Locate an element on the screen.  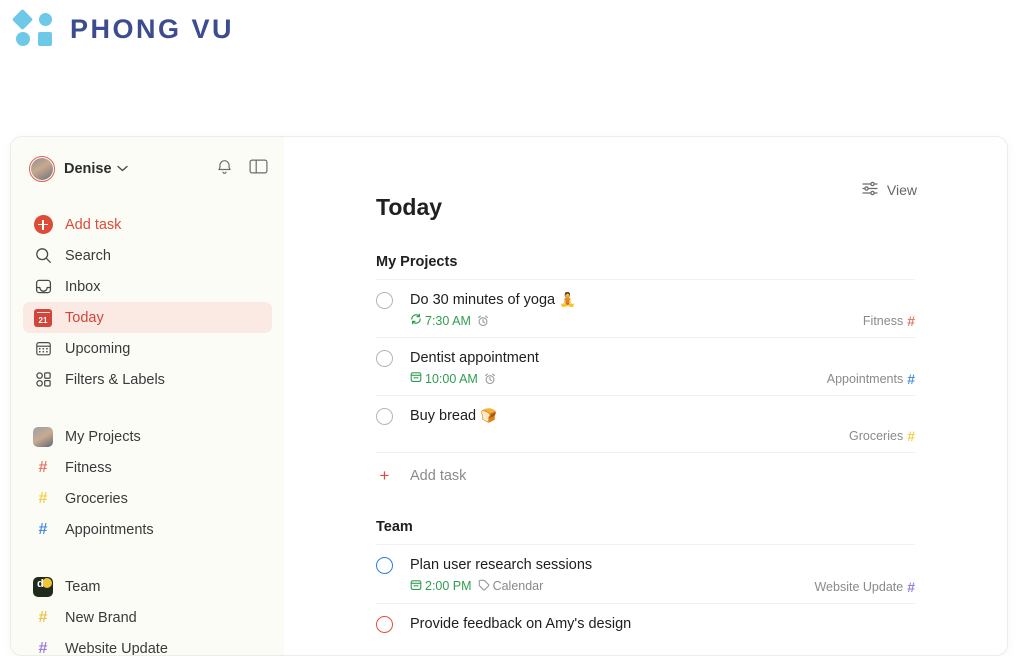
inbox-icon is located at coordinates (43, 286).